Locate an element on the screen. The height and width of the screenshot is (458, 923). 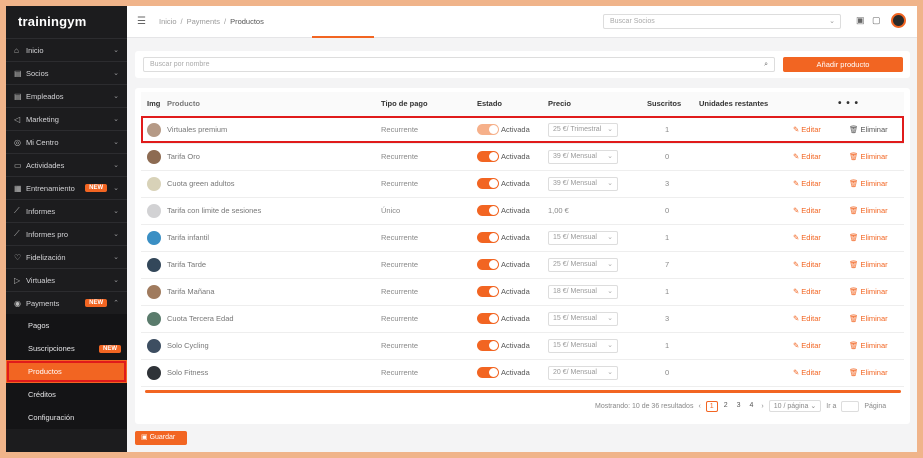
sidebar-item-empleados: ▤ Empleados ⌄ is located at coordinates (66, 95).